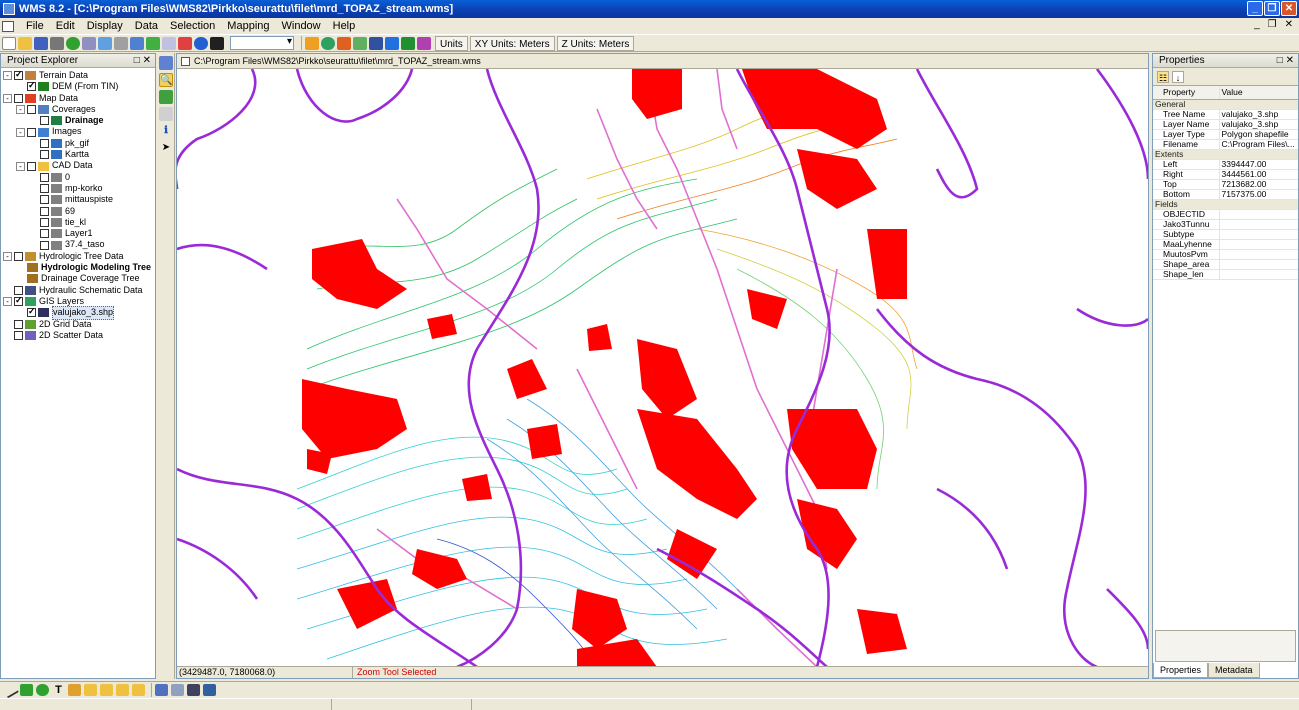 This screenshot has width=1299, height=710. Describe the element at coordinates (166, 148) in the screenshot. I see `pointer-tool-icon: ➤` at that location.